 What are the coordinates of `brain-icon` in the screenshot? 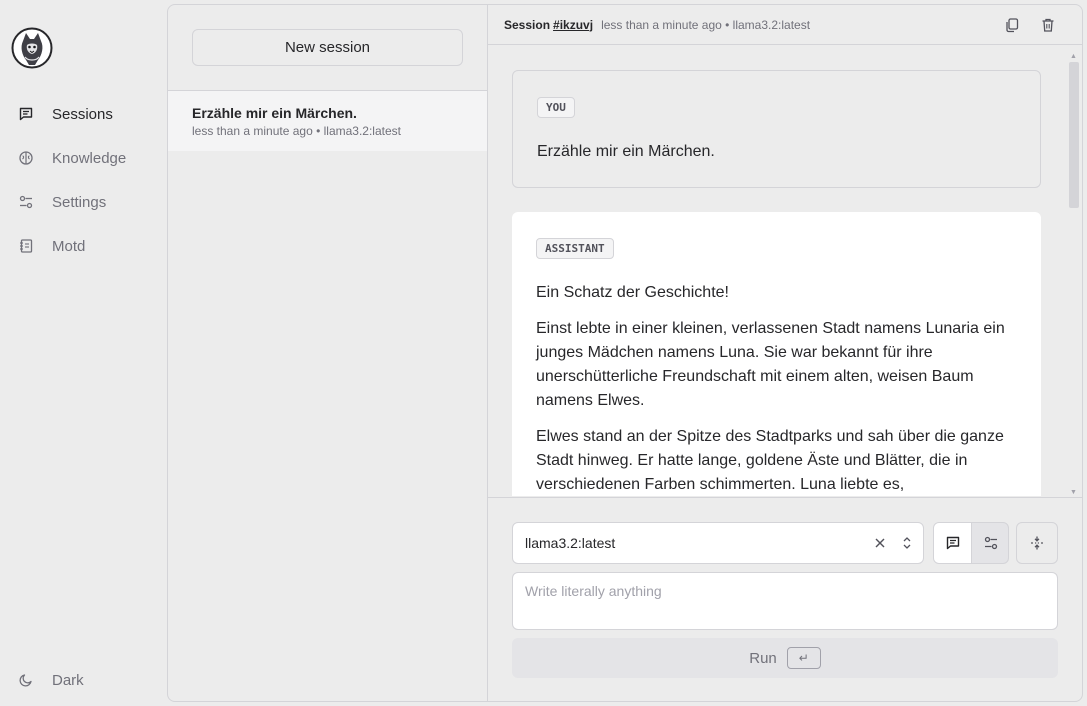 It's located at (26, 158).